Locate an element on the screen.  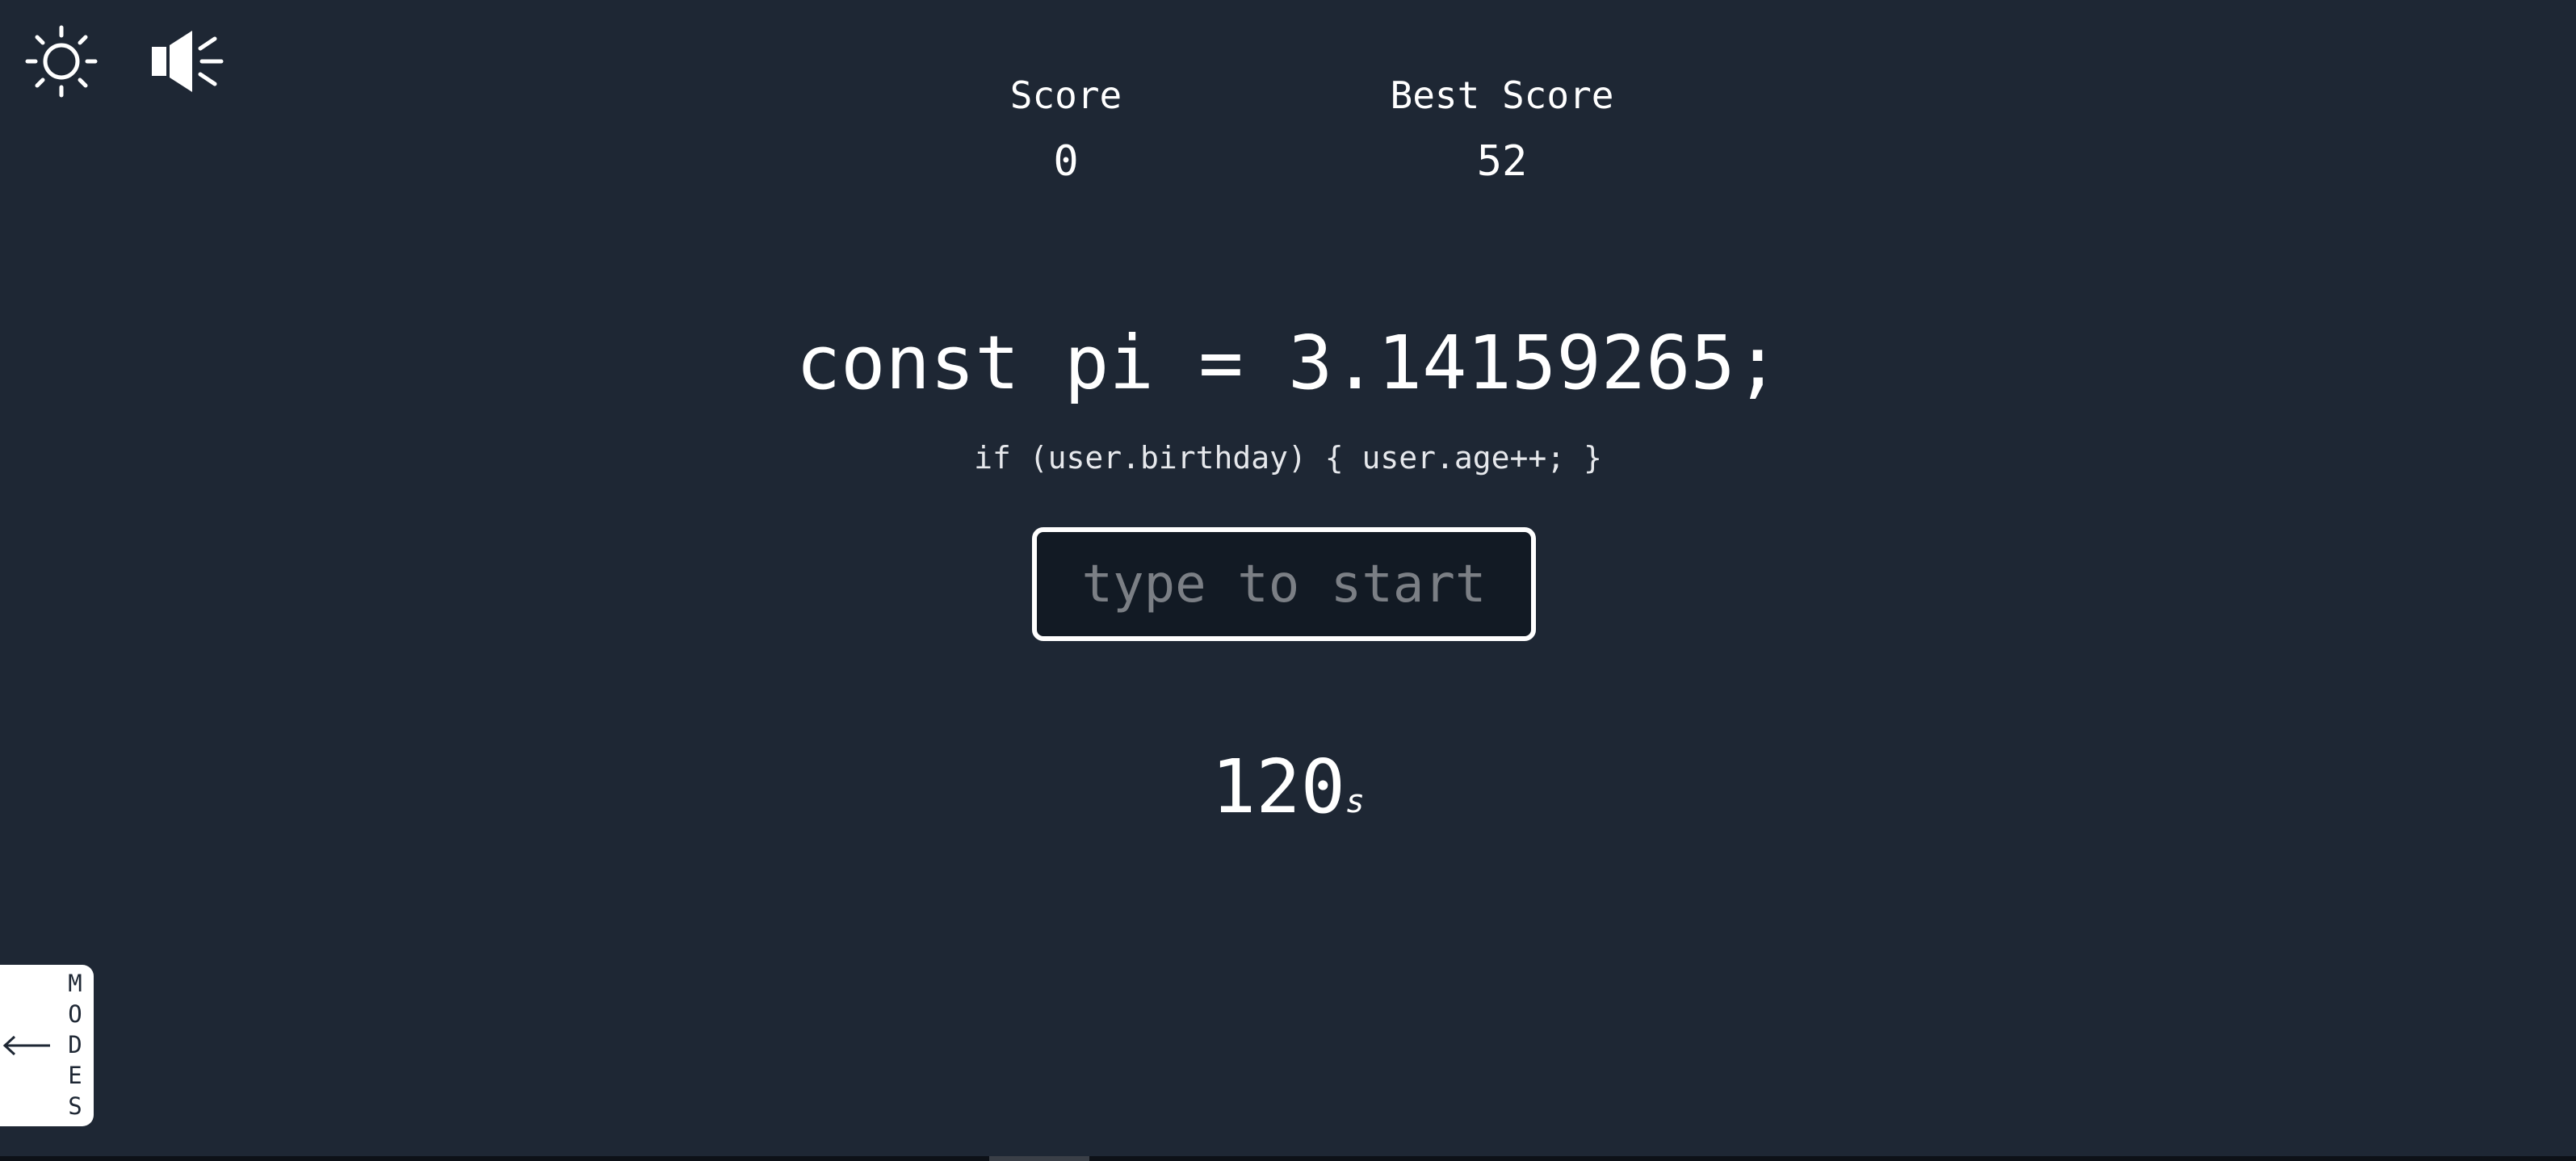
horizontal-scrollbar is located at coordinates (1288, 1158).